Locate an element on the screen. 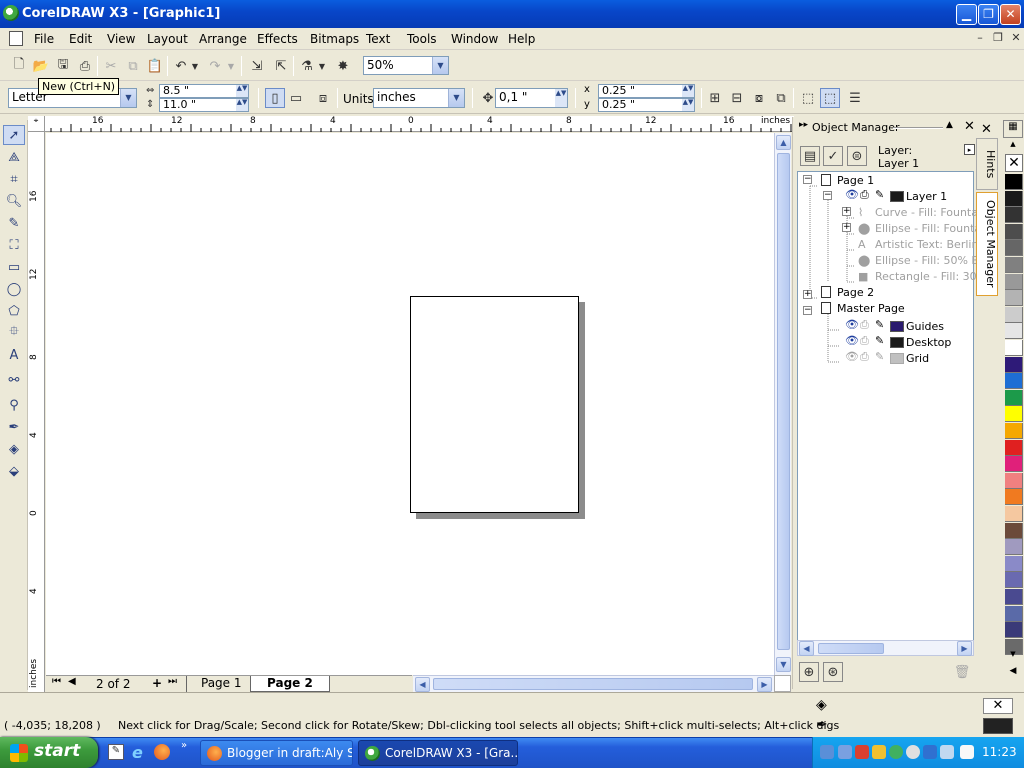 The width and height of the screenshot is (1024, 768). menu-edit: Edit is located at coordinates (80, 39).